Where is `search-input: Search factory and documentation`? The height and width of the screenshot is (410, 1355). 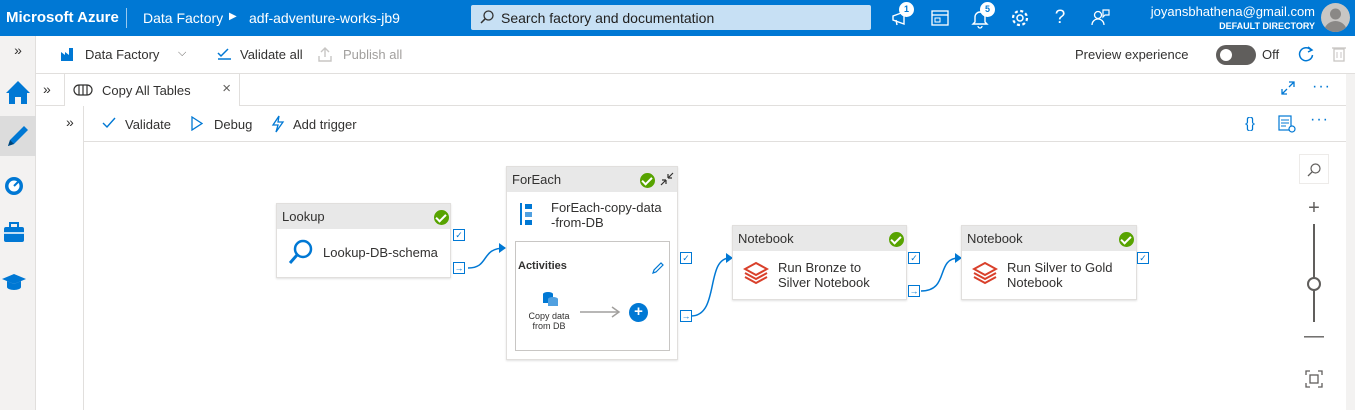
search-input: Search factory and documentation is located at coordinates (671, 17).